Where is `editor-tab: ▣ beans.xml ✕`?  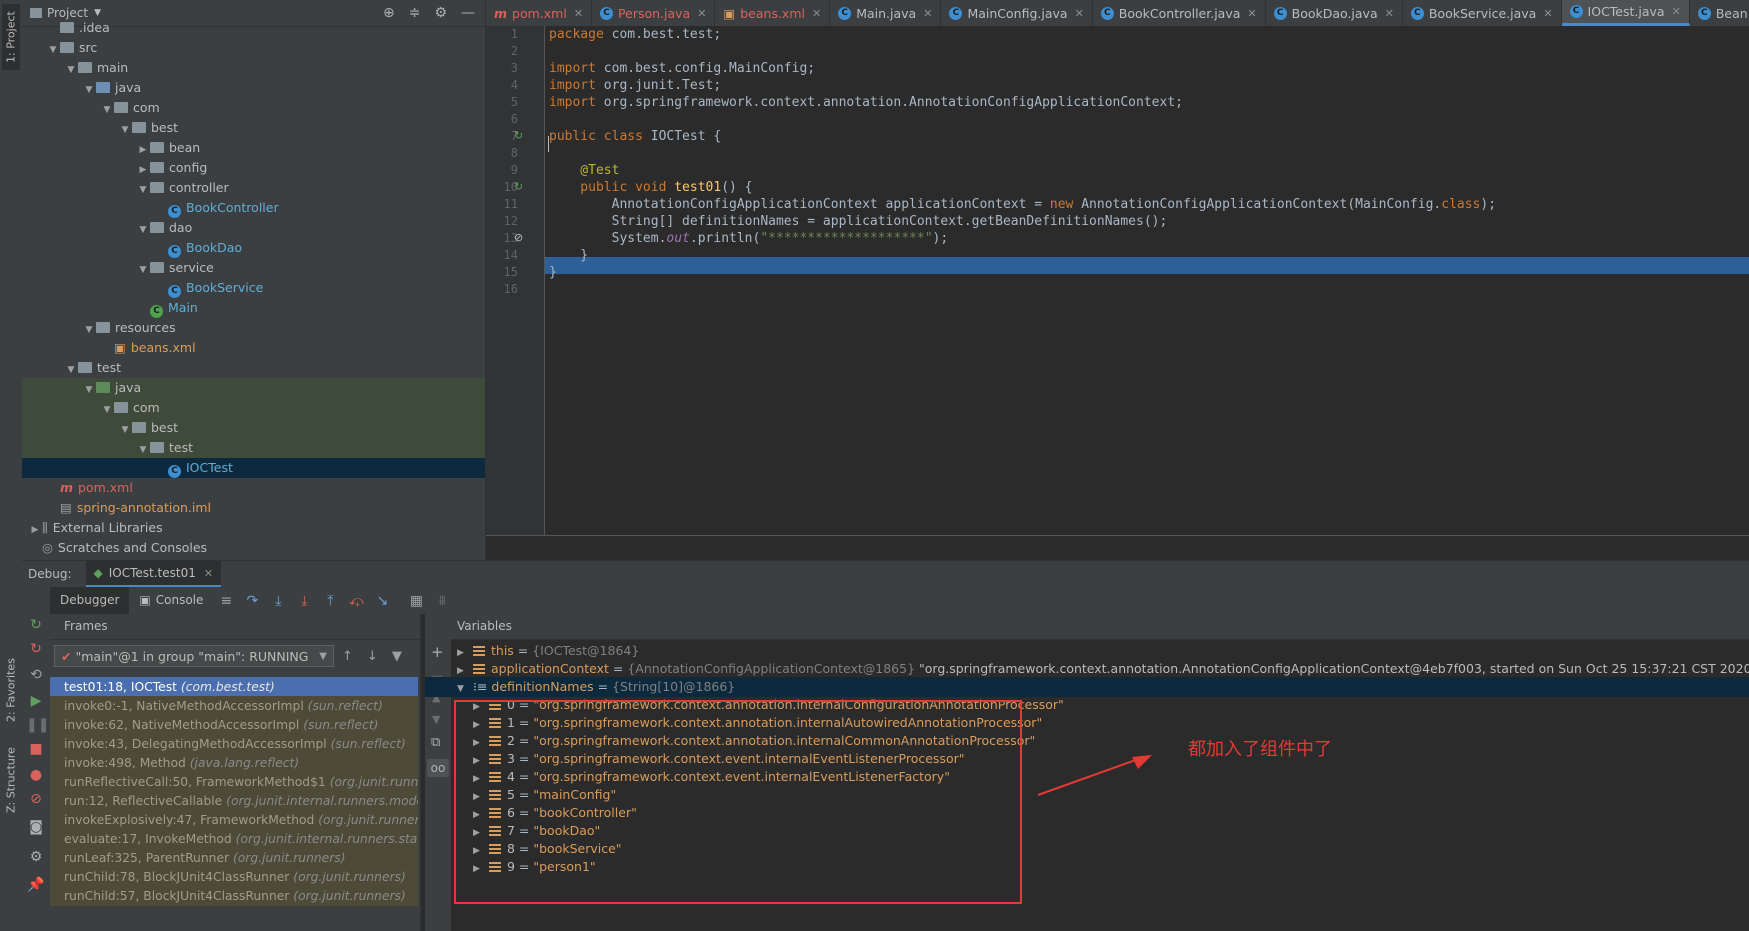 editor-tab: ▣ beans.xml ✕ is located at coordinates (773, 13).